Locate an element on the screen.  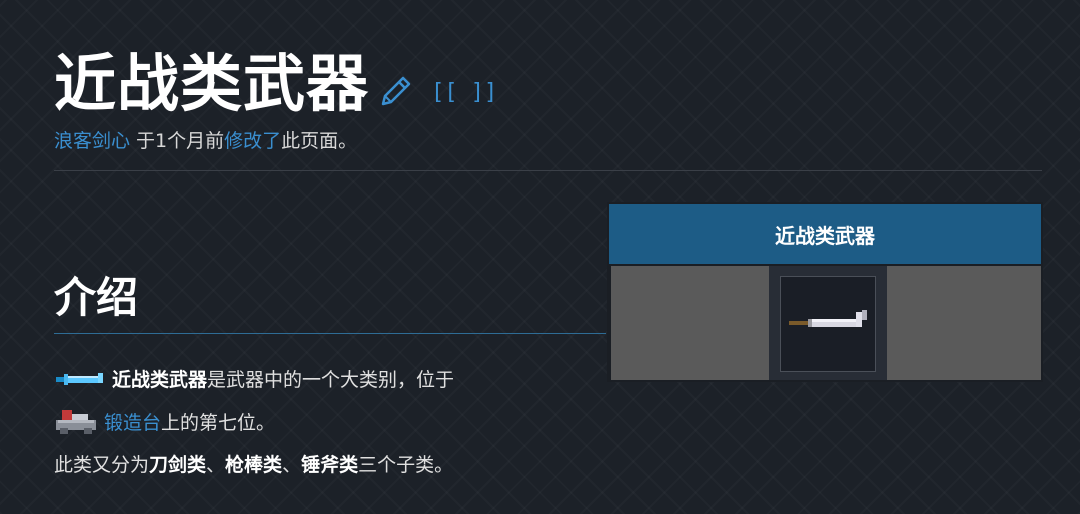
intro-line-1: 近战类武器 是武器中的一个大类别，位于 is located at coordinates (254, 378).